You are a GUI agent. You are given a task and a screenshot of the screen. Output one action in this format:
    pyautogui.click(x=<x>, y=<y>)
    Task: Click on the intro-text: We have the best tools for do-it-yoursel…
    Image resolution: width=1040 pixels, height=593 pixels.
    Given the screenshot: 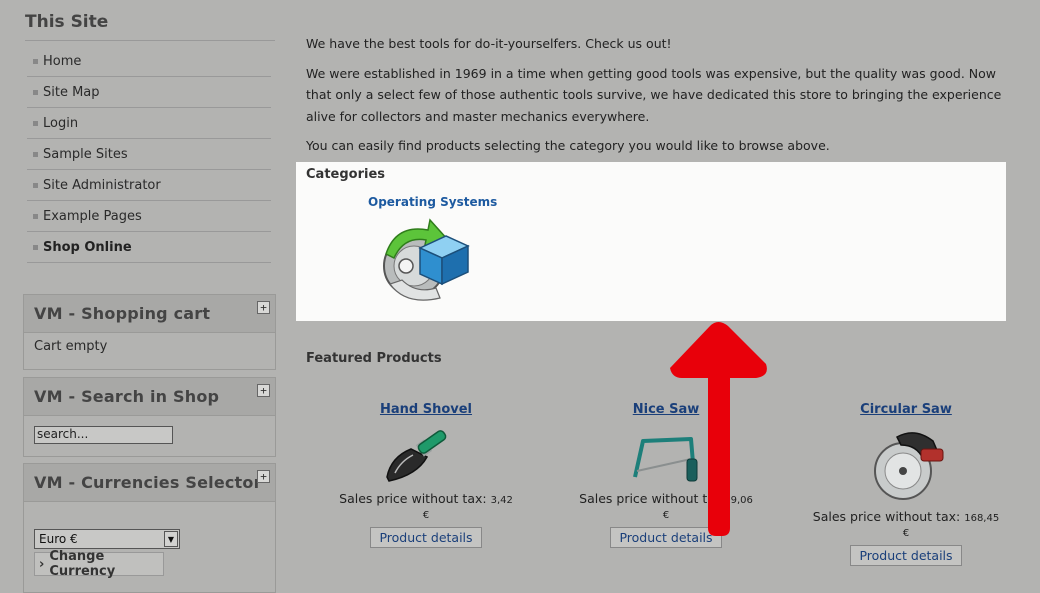 What is the action you would take?
    pyautogui.click(x=656, y=99)
    